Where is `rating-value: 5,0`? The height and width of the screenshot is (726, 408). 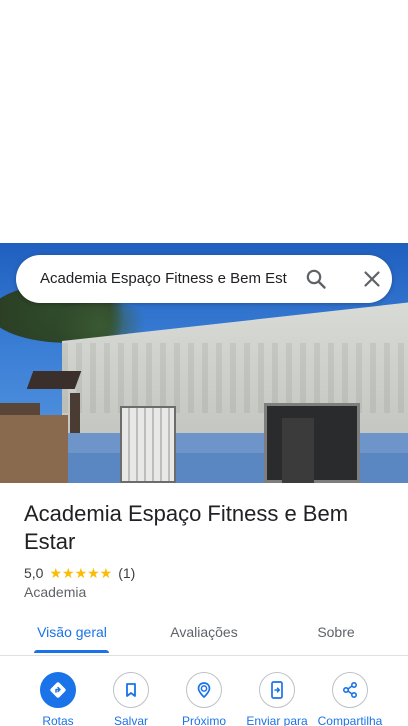 rating-value: 5,0 is located at coordinates (34, 573).